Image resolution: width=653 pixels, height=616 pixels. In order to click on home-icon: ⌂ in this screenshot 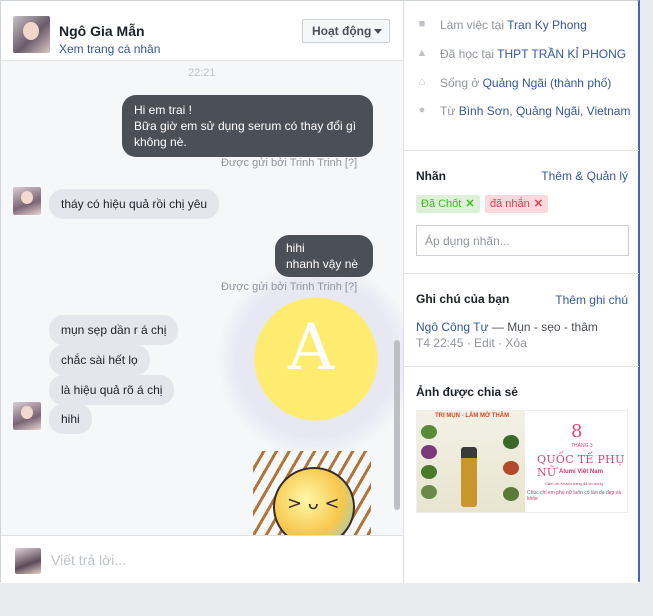, I will do `click(422, 82)`.